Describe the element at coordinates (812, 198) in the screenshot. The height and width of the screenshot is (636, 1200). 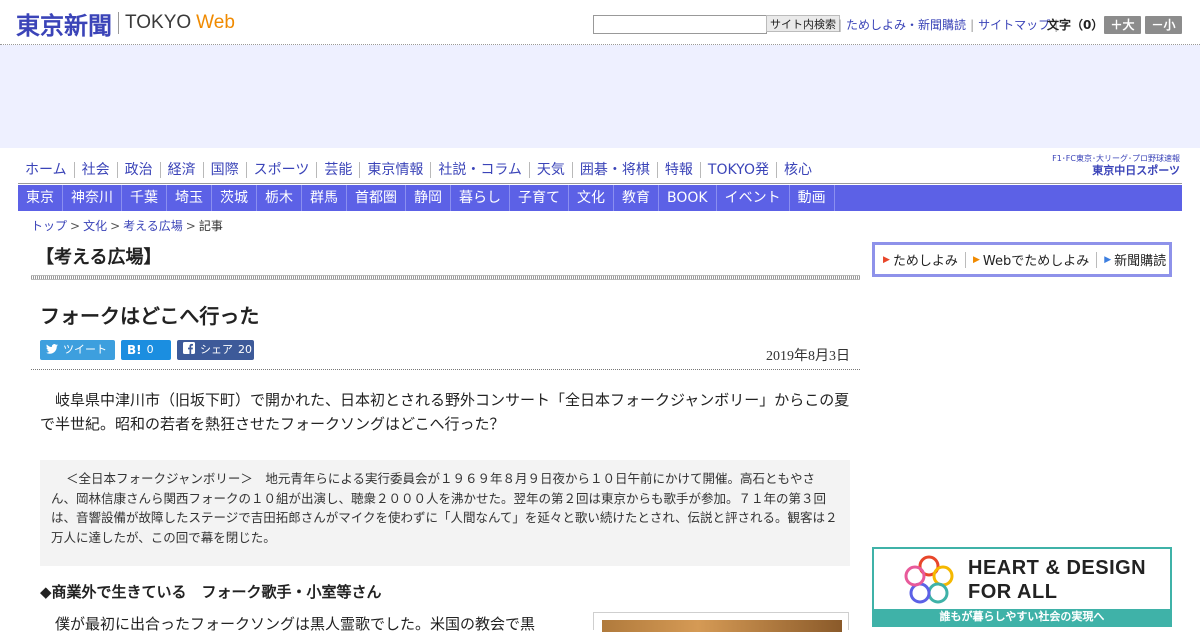
I see `region-item-video: 動画` at that location.